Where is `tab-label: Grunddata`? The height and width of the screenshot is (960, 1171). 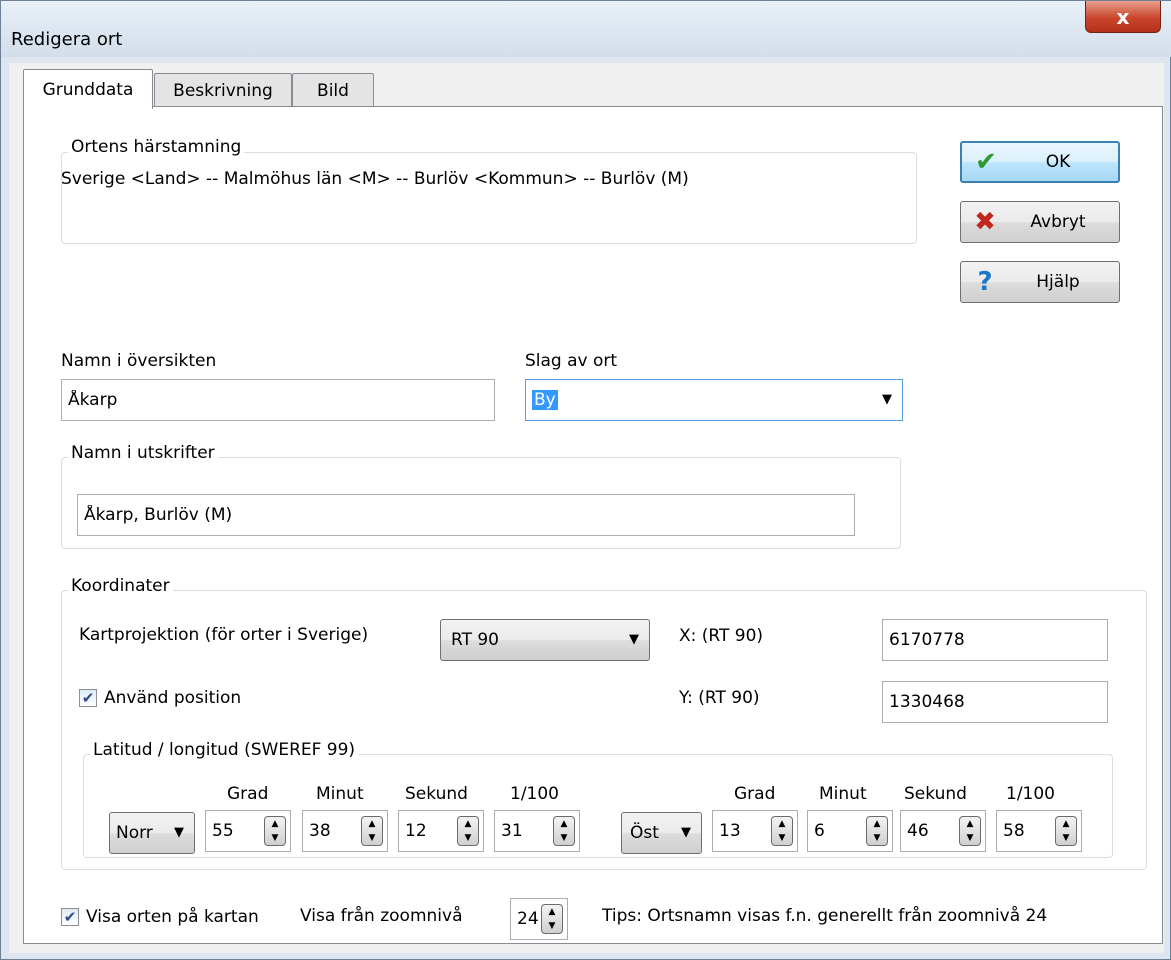 tab-label: Grunddata is located at coordinates (88, 89).